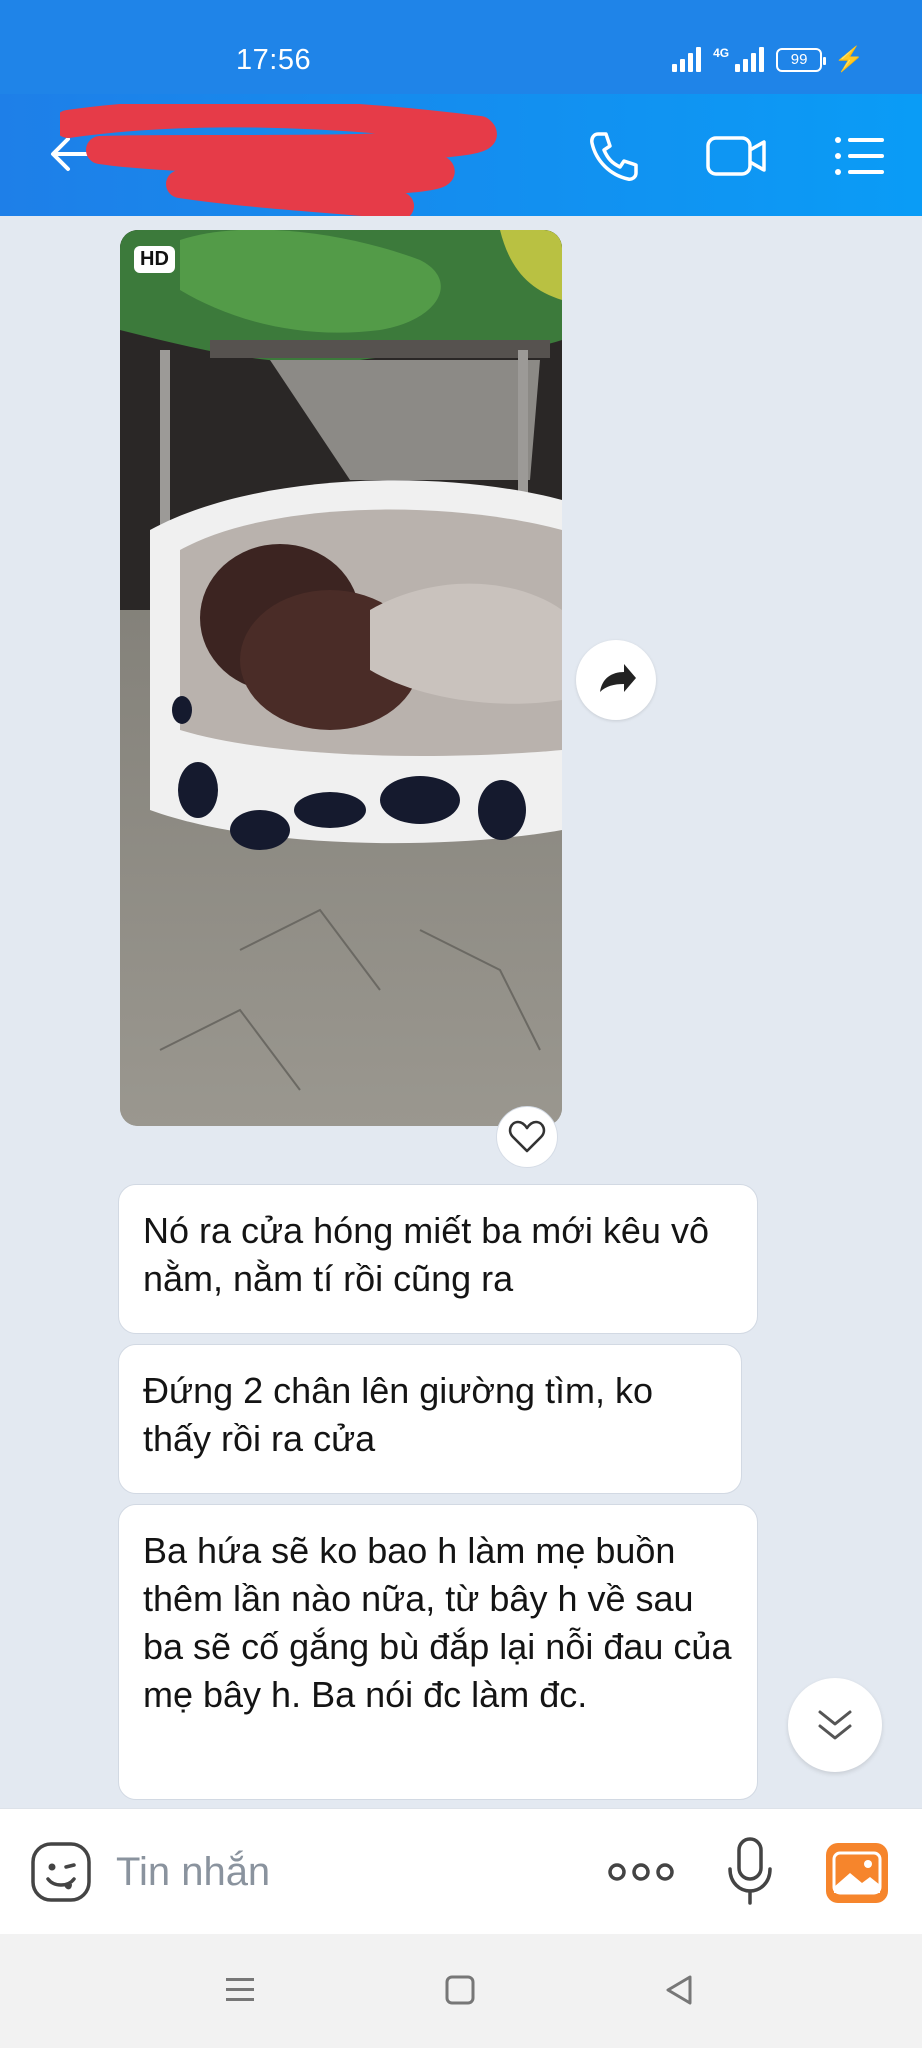 The height and width of the screenshot is (2048, 922). I want to click on phone-icon, so click(614, 156).